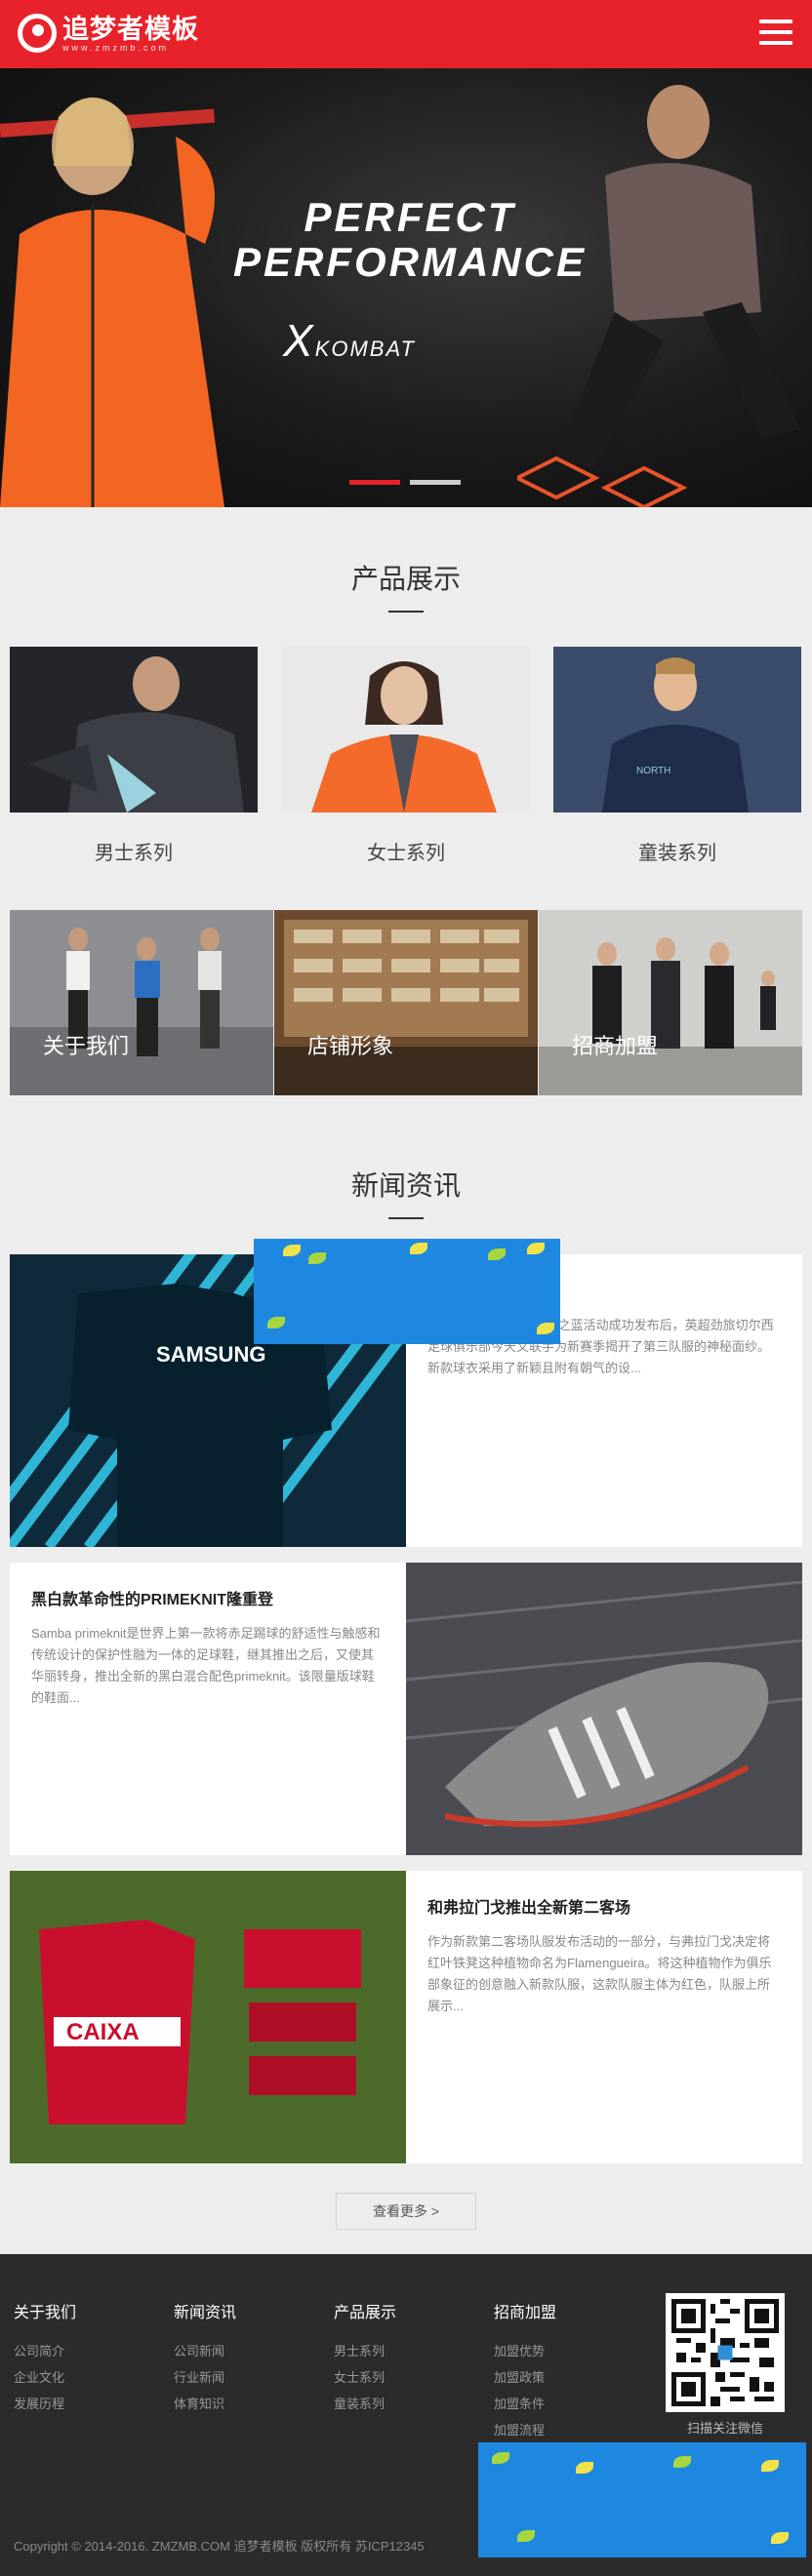  What do you see at coordinates (642, 2499) in the screenshot?
I see `floating-ad-popup-bottom` at bounding box center [642, 2499].